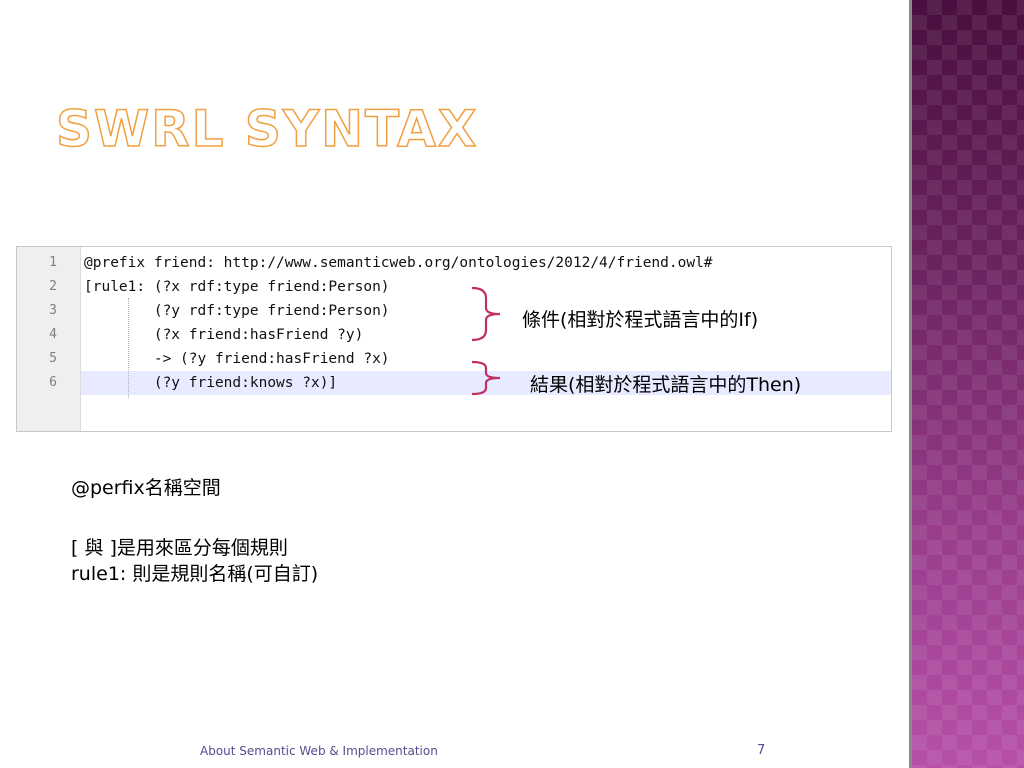 The image size is (1024, 768). I want to click on code-line: 2 [rule1: (?x rdf:type friend:Person), so click(454, 287).